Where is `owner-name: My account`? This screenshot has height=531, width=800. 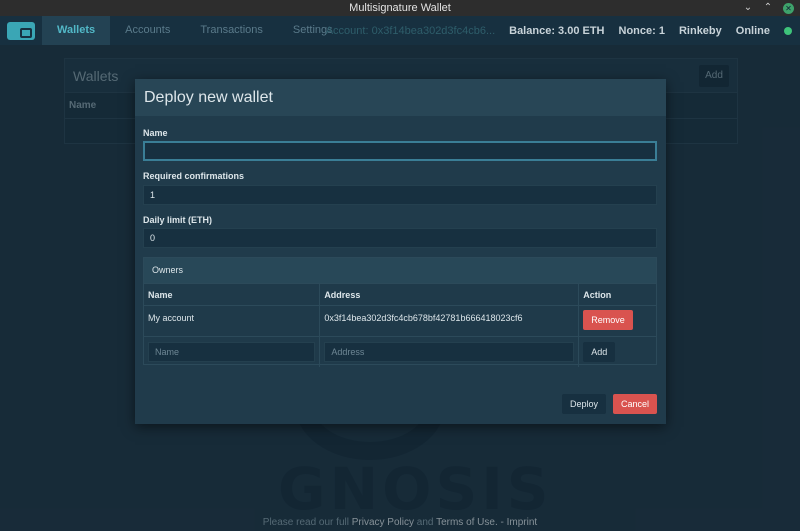 owner-name: My account is located at coordinates (232, 321).